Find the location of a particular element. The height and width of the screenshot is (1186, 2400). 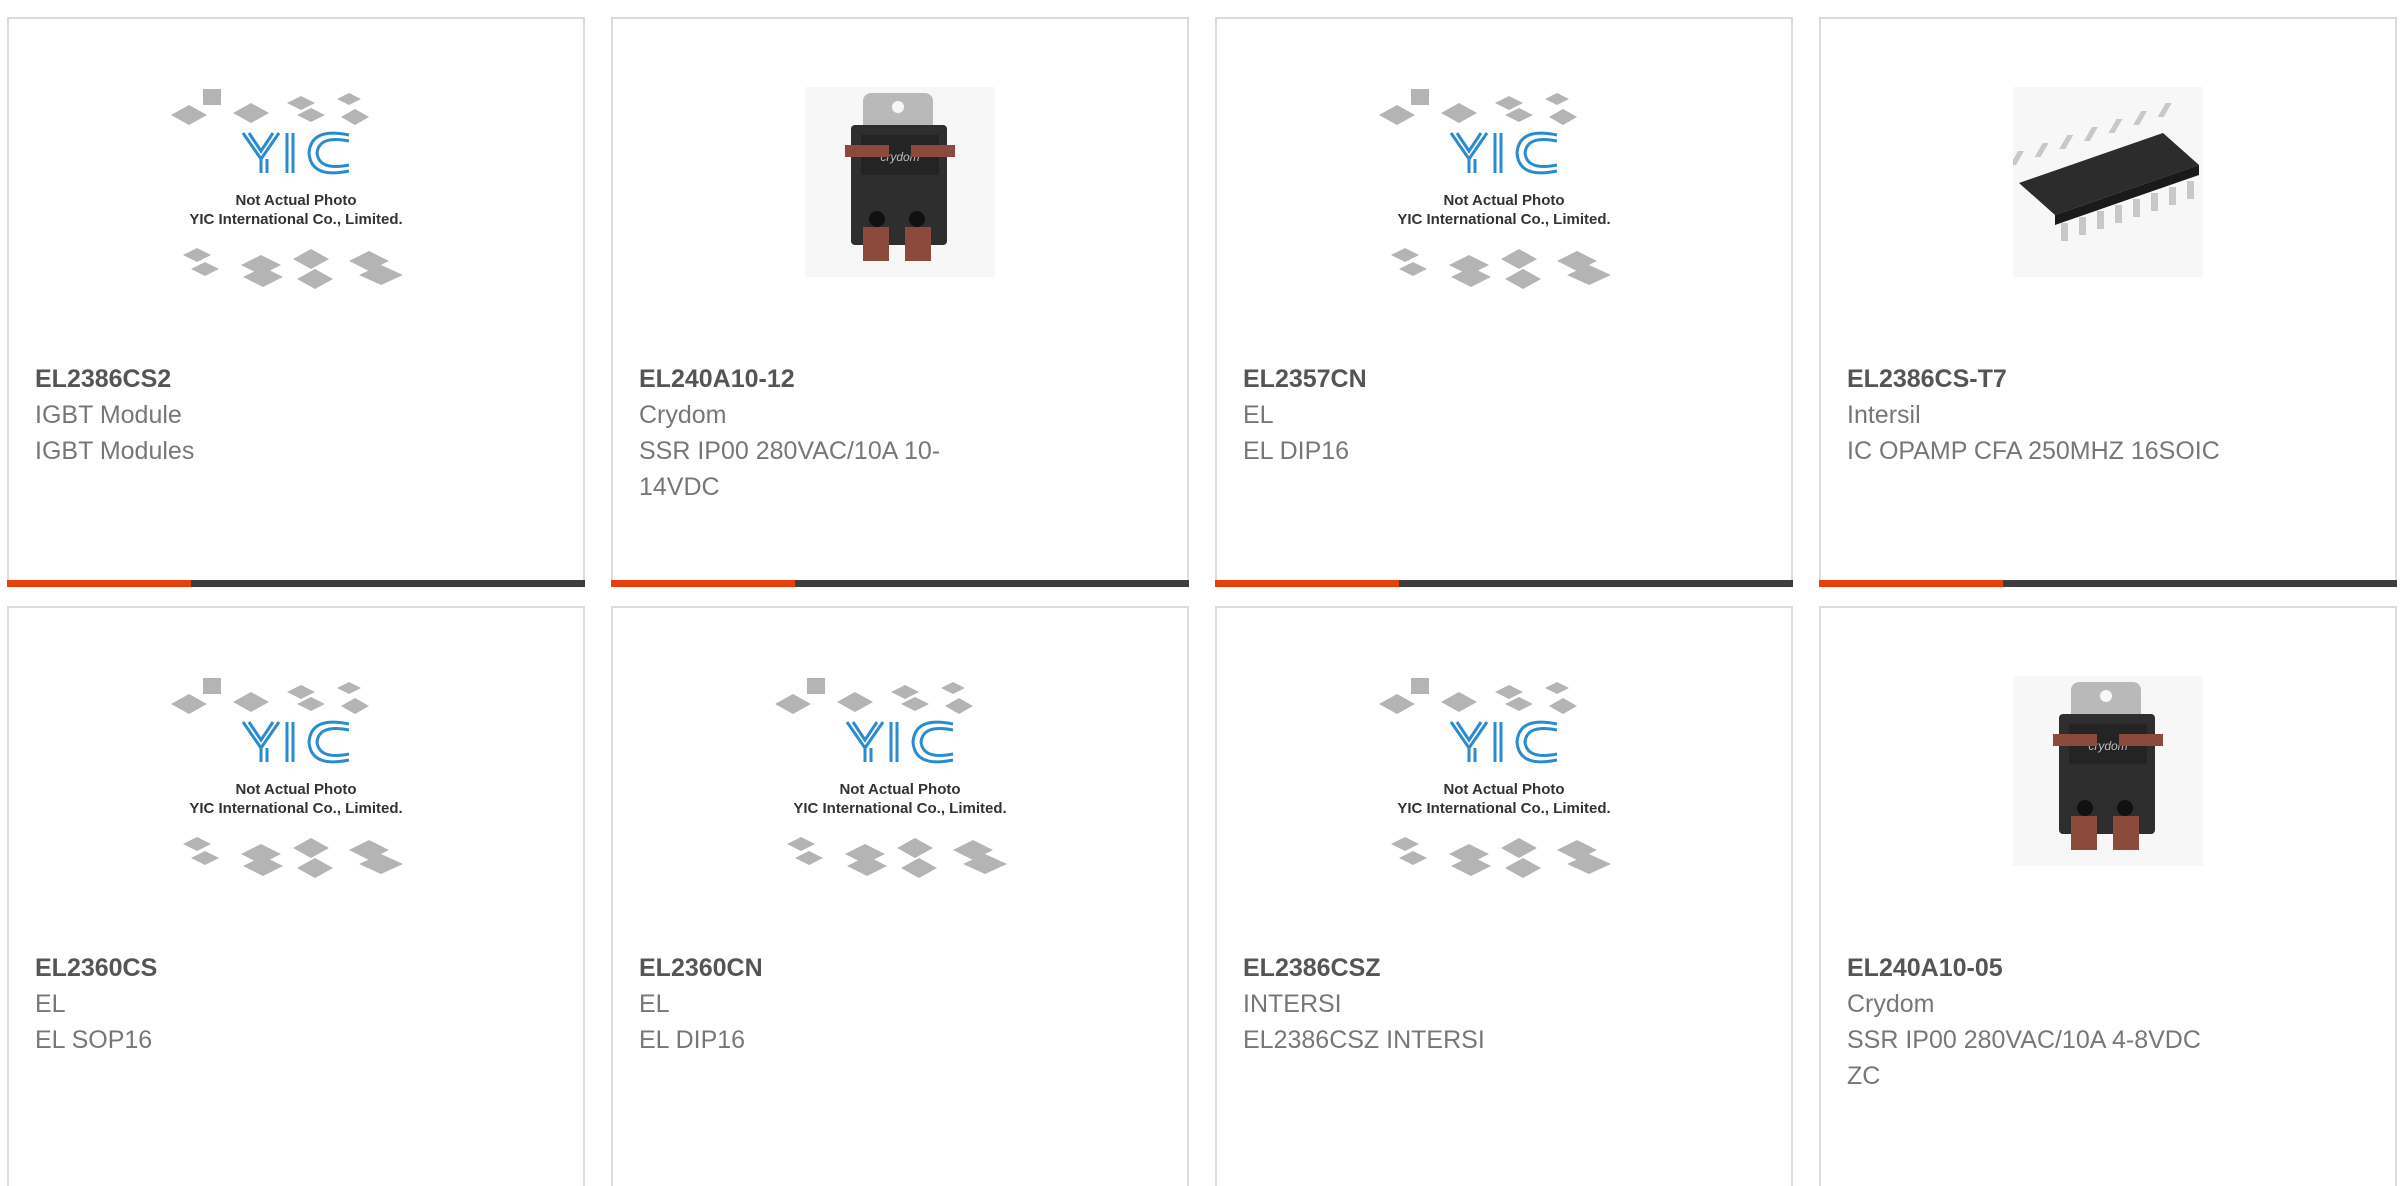

part-number-link: EL2357CN is located at coordinates (1504, 379).